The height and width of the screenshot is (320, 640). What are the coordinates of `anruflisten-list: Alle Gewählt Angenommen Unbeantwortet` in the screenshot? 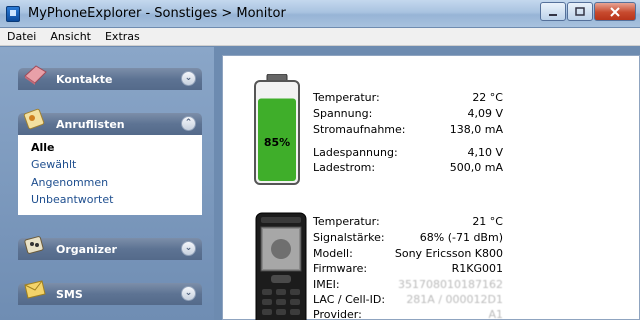 It's located at (110, 175).